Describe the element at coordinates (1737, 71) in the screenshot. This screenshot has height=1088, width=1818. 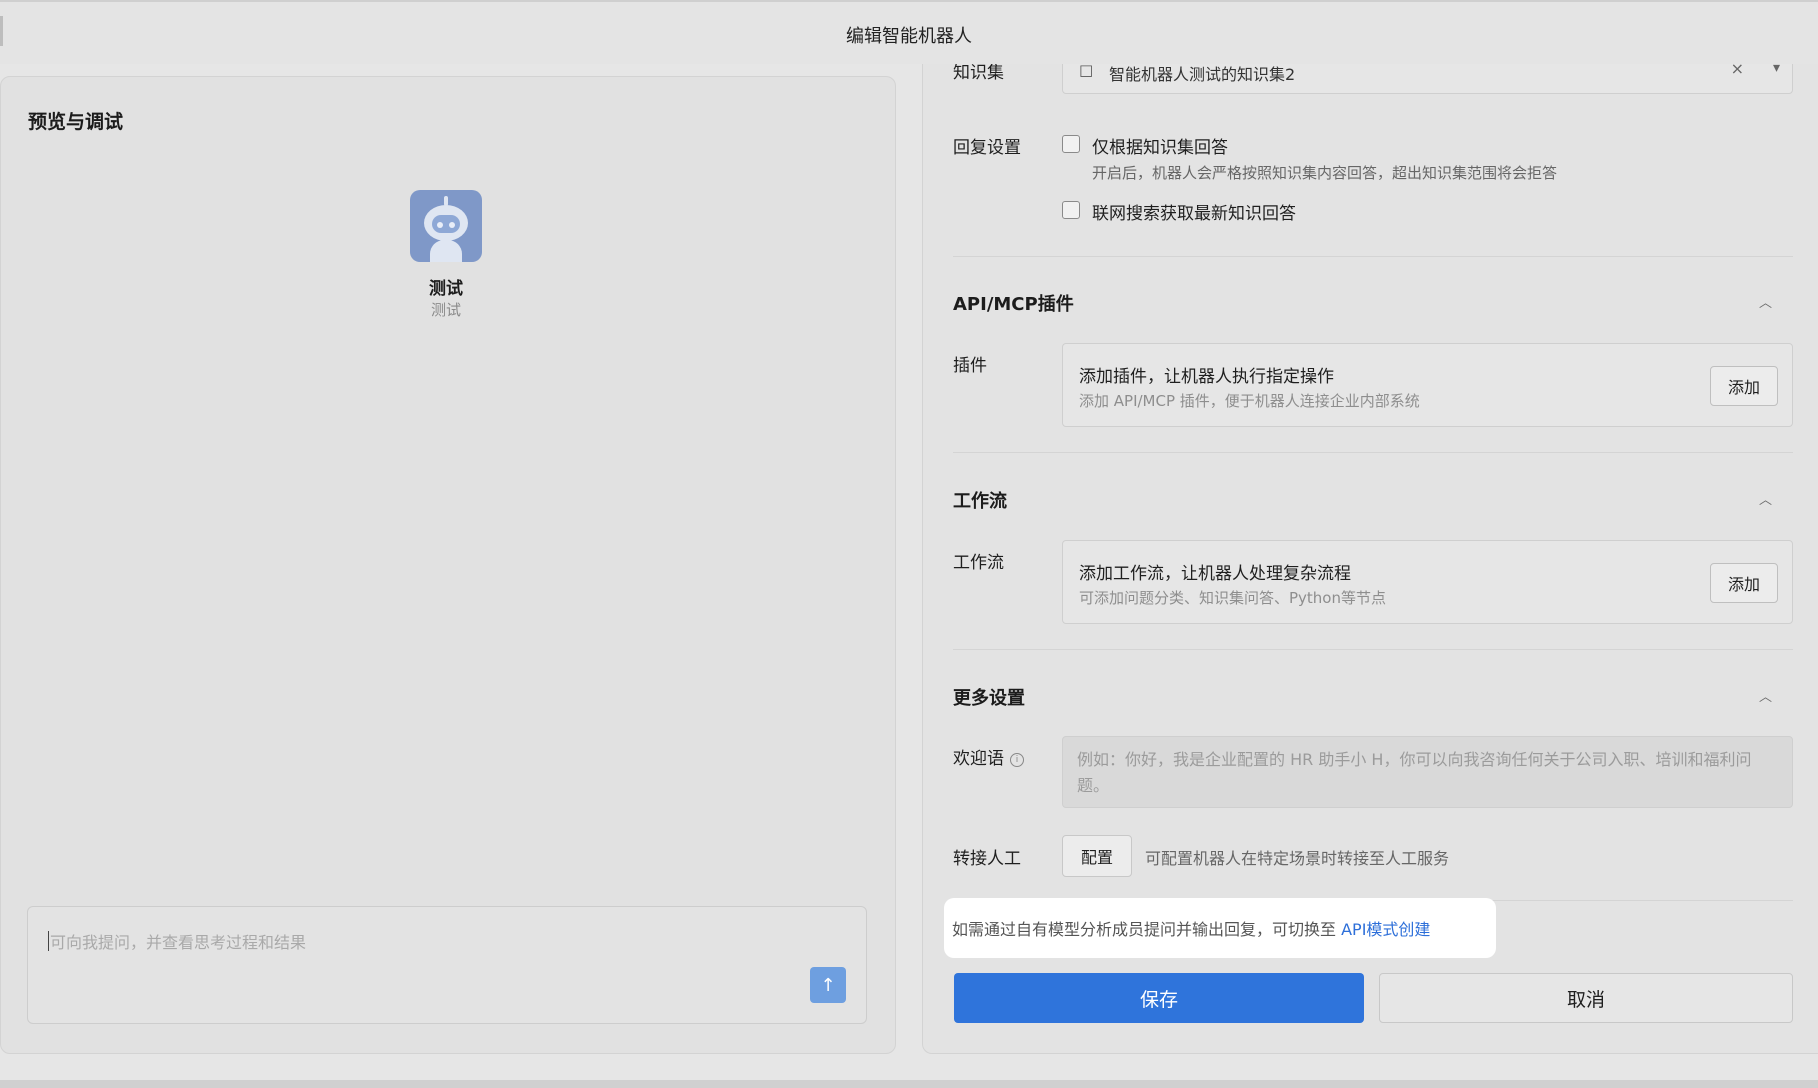
I see `clear-icon: ×` at that location.